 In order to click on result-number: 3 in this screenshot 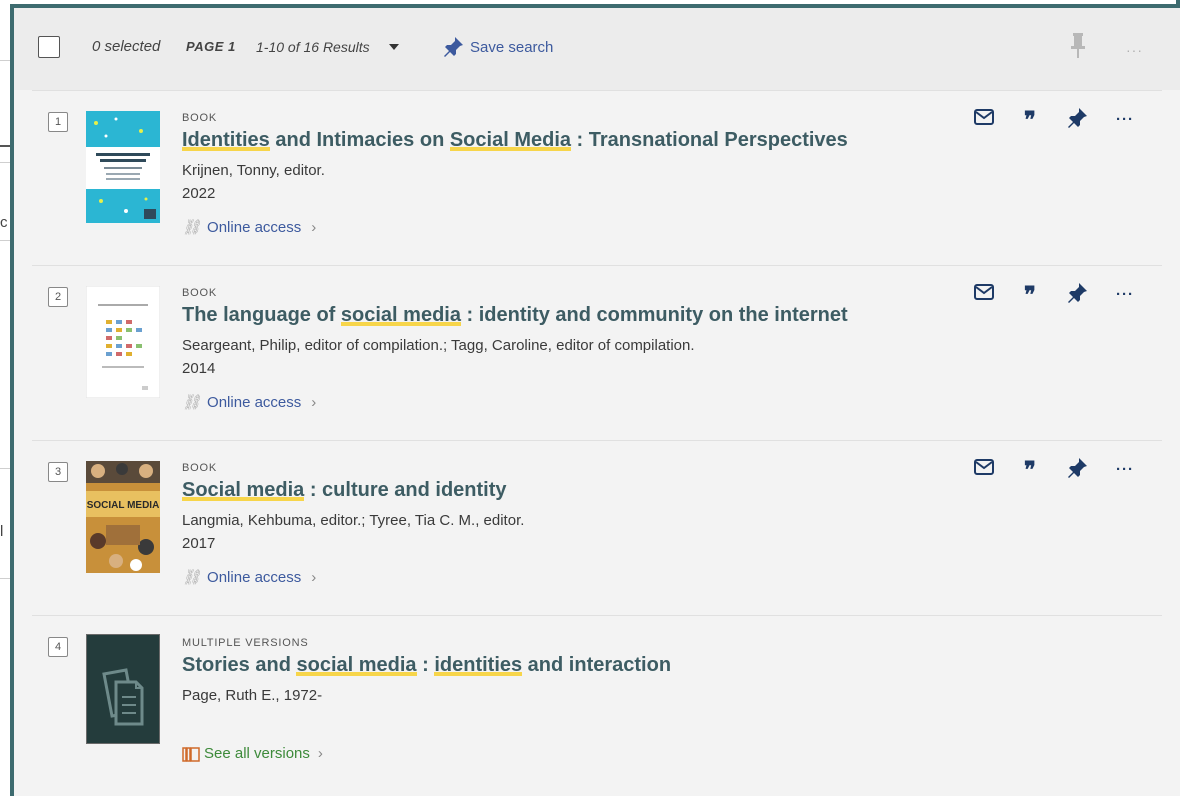, I will do `click(58, 472)`.